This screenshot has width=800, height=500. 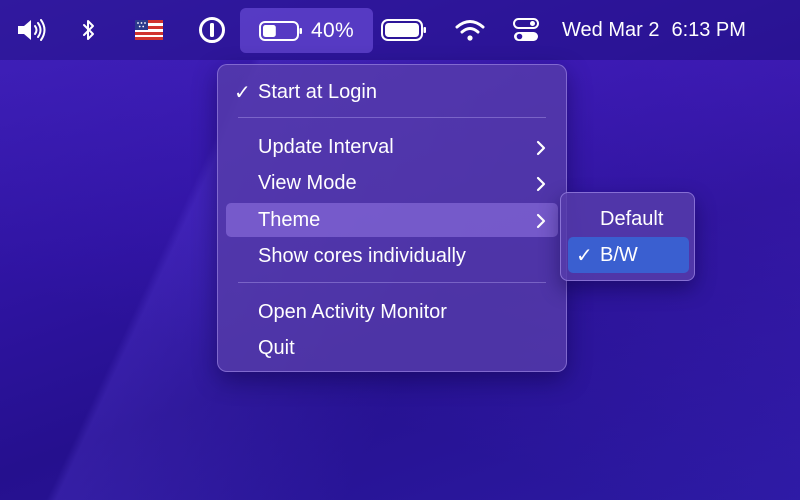 I want to click on menu-item-label: Theme, so click(x=289, y=219).